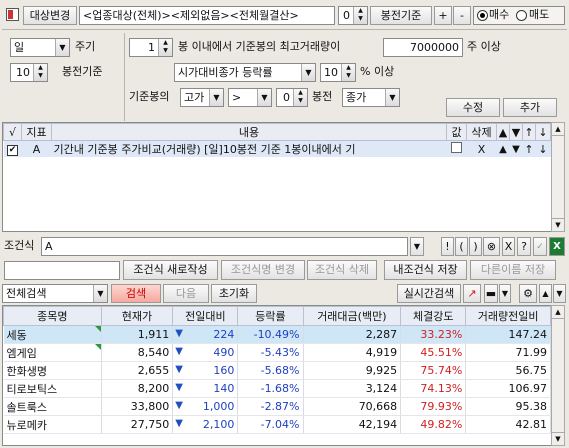 The width and height of the screenshot is (569, 448). What do you see at coordinates (204, 149) in the screenshot?
I see `condition-text: 기간내 기준봉 주가비교(거래량) [일]10봉전 기준 1봉이내에서 기` at bounding box center [204, 149].